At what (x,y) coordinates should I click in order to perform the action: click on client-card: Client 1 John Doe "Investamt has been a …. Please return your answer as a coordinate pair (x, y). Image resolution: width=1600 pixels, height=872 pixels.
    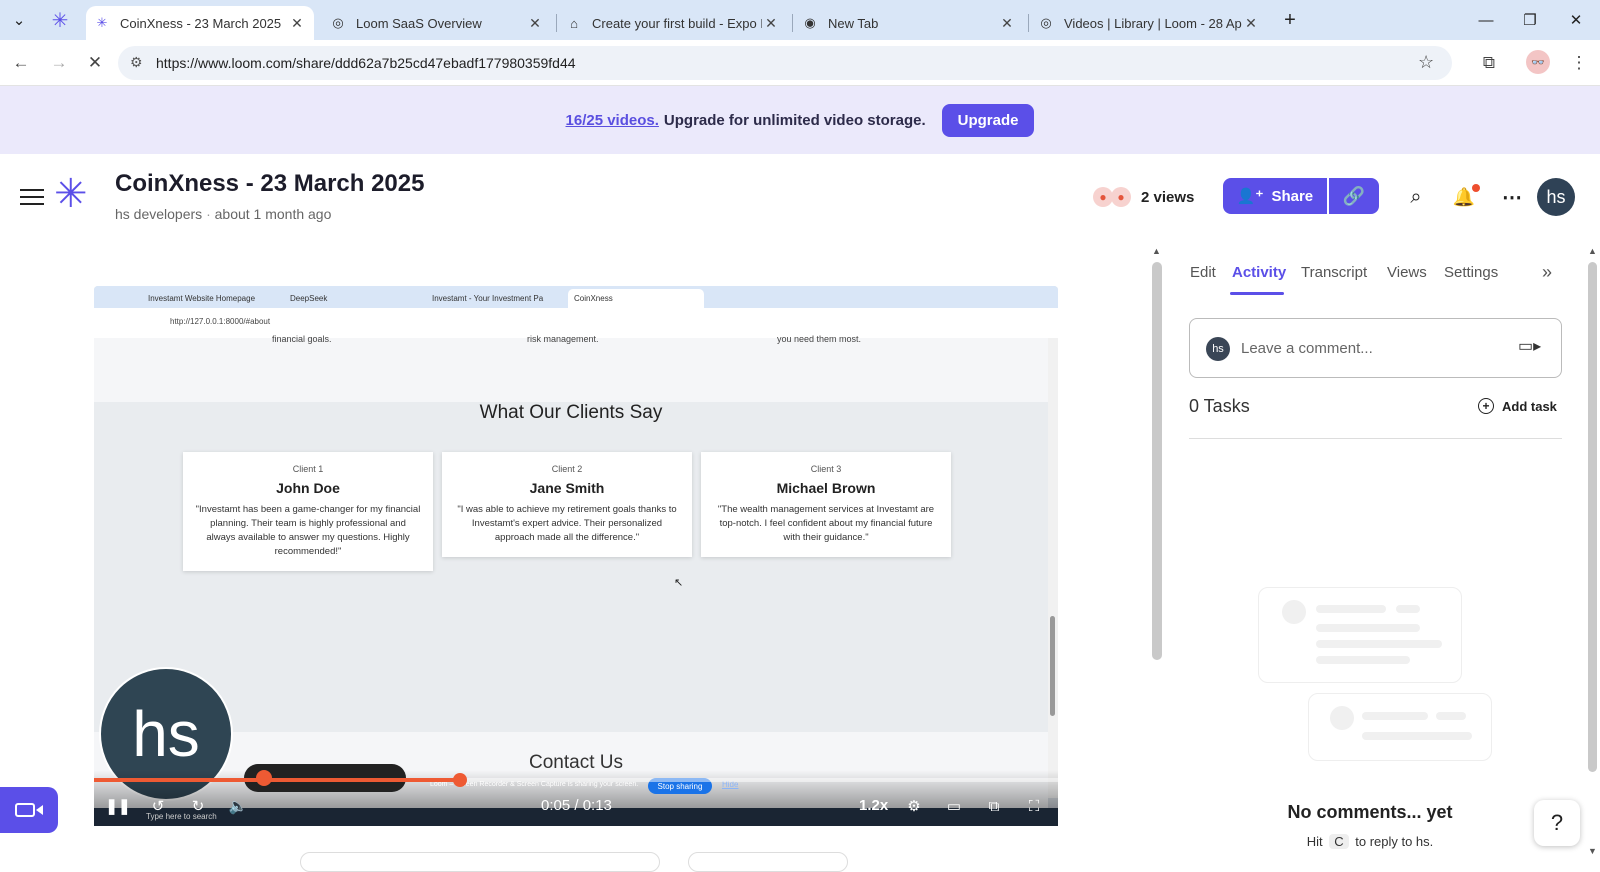
    Looking at the image, I should click on (308, 511).